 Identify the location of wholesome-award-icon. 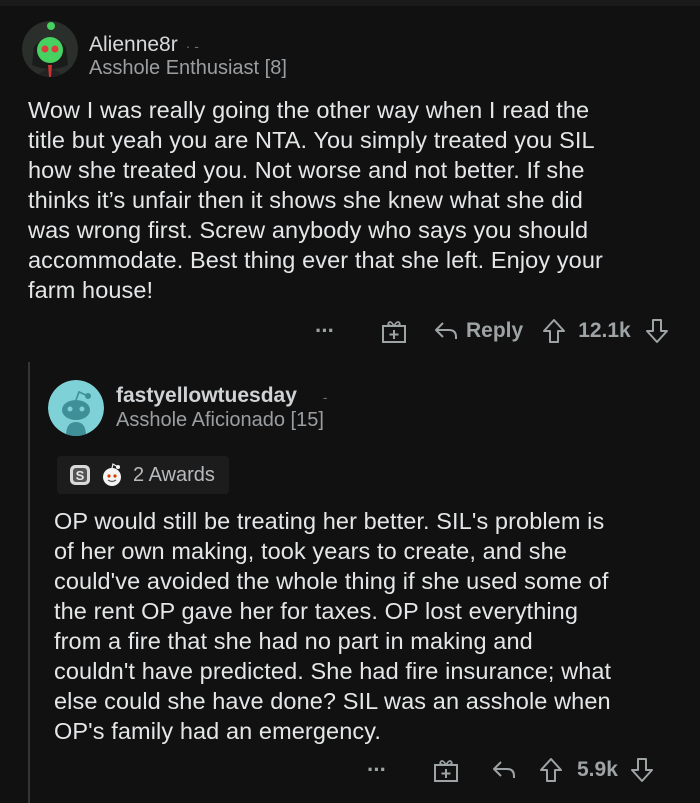
(112, 474).